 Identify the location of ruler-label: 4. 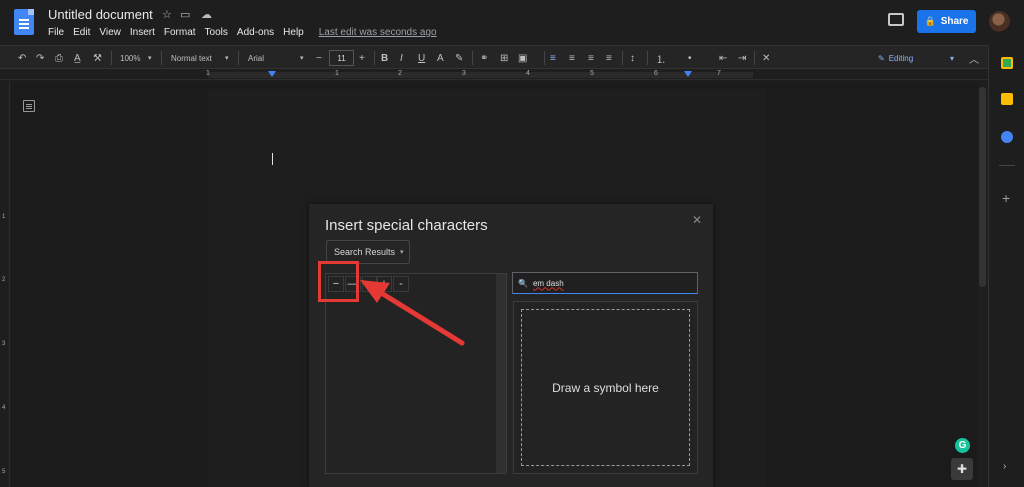
(4, 408).